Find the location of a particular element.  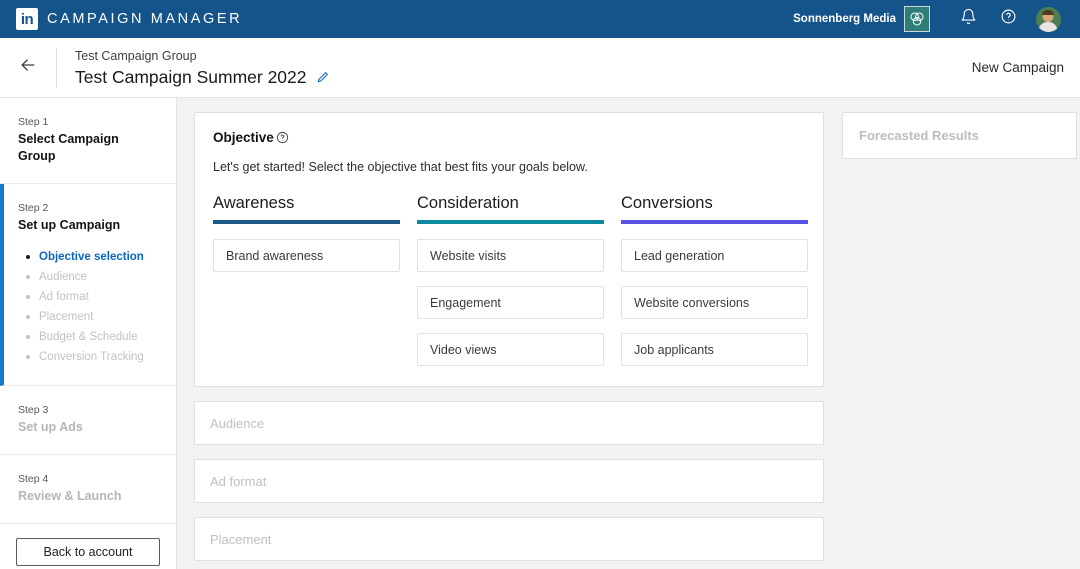

step-kicker: Step 1 is located at coordinates (33, 122).